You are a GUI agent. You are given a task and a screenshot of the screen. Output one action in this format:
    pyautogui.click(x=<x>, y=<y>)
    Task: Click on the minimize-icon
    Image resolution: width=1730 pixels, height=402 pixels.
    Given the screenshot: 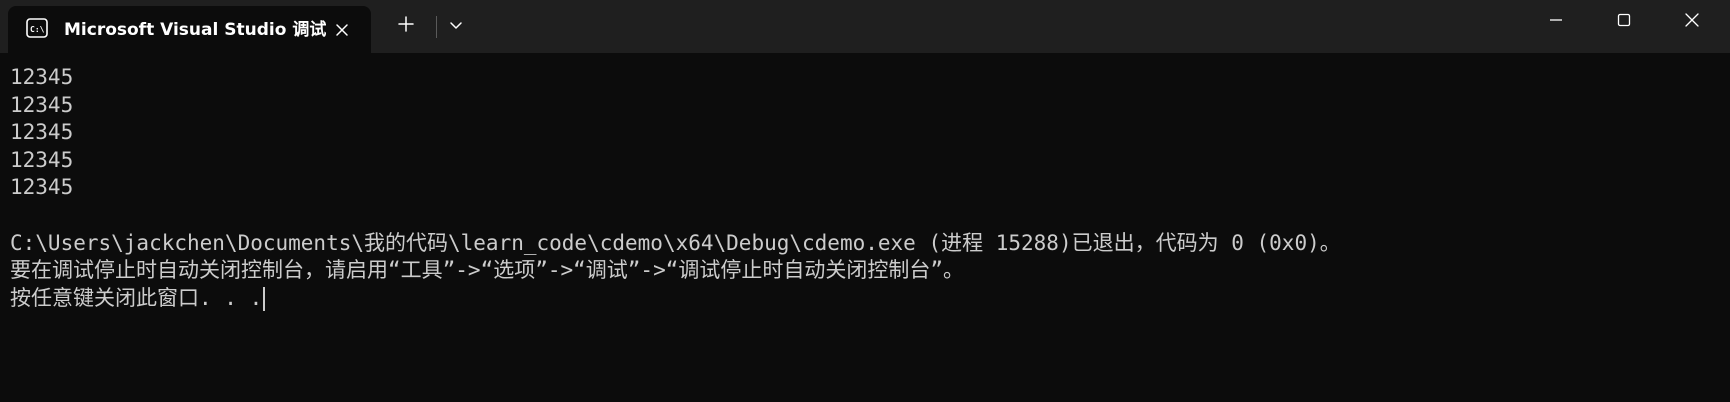 What is the action you would take?
    pyautogui.click(x=1556, y=22)
    